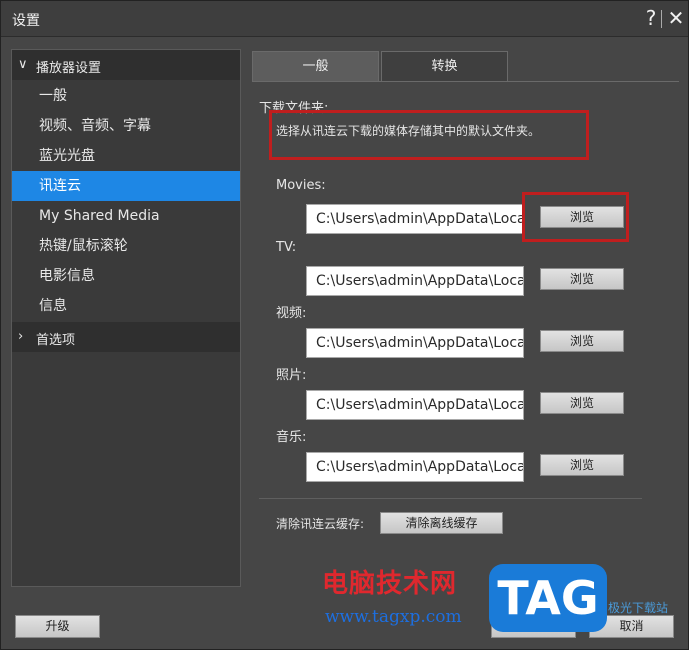 The image size is (689, 650). What do you see at coordinates (57, 626) in the screenshot?
I see `upgrade-button: 升级` at bounding box center [57, 626].